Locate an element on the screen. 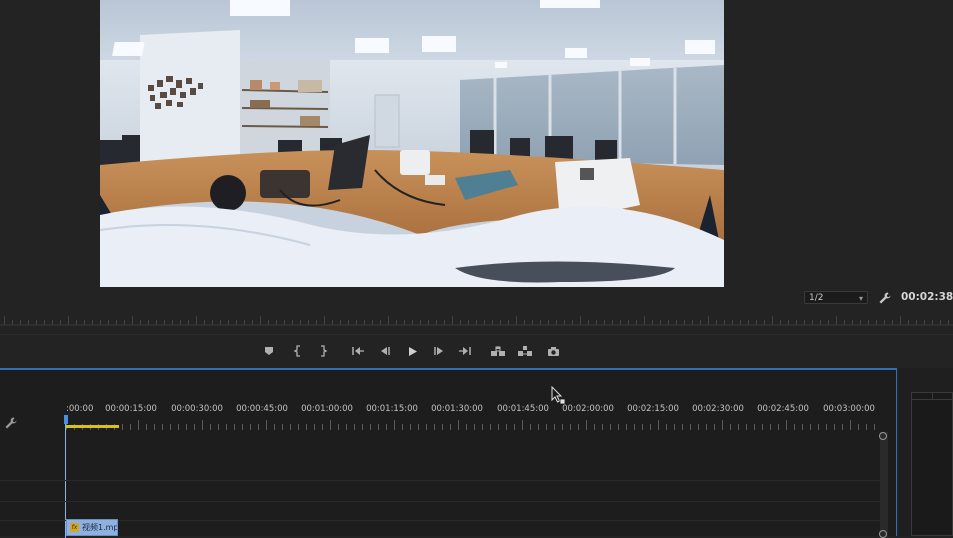 This screenshot has height=538, width=953. mark-out-button is located at coordinates (323, 351).